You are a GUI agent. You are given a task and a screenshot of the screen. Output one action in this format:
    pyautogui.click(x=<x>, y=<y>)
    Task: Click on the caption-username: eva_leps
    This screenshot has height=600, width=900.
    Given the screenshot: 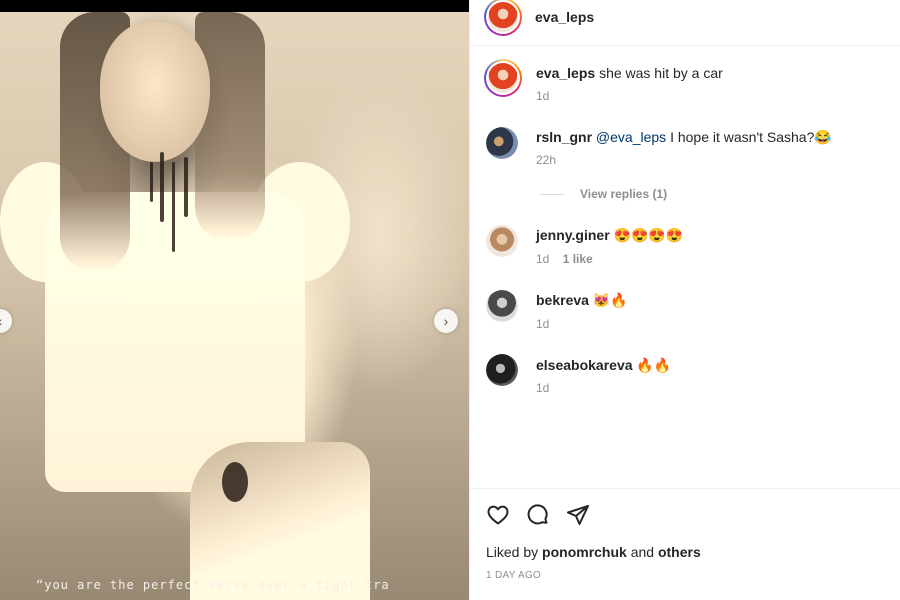 What is the action you would take?
    pyautogui.click(x=565, y=73)
    